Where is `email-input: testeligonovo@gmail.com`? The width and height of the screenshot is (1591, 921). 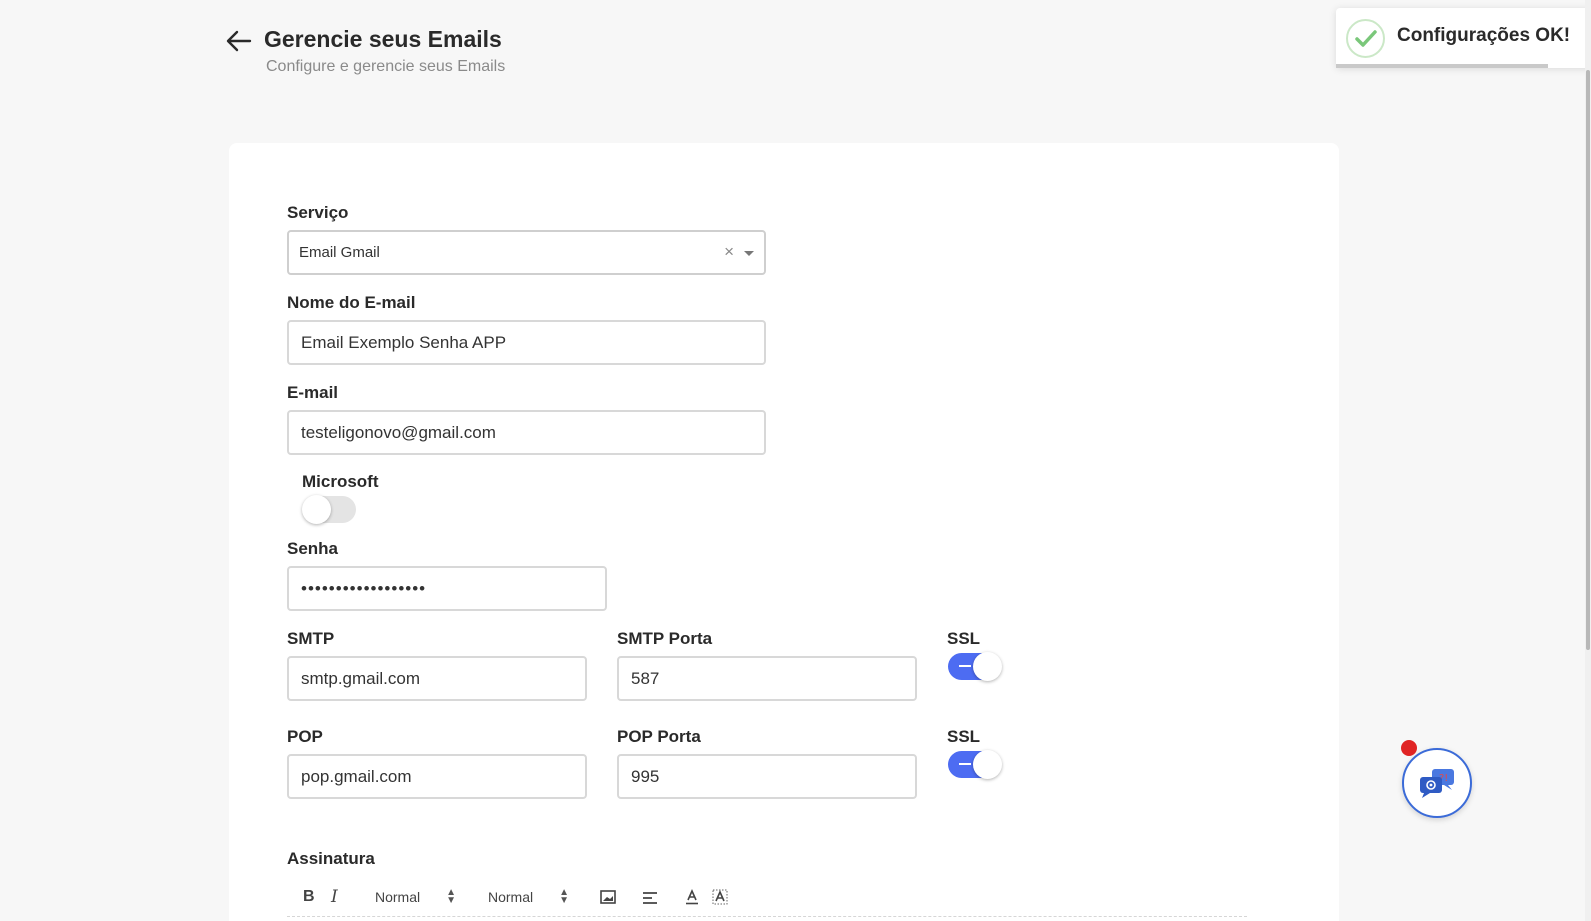
email-input: testeligonovo@gmail.com is located at coordinates (526, 432).